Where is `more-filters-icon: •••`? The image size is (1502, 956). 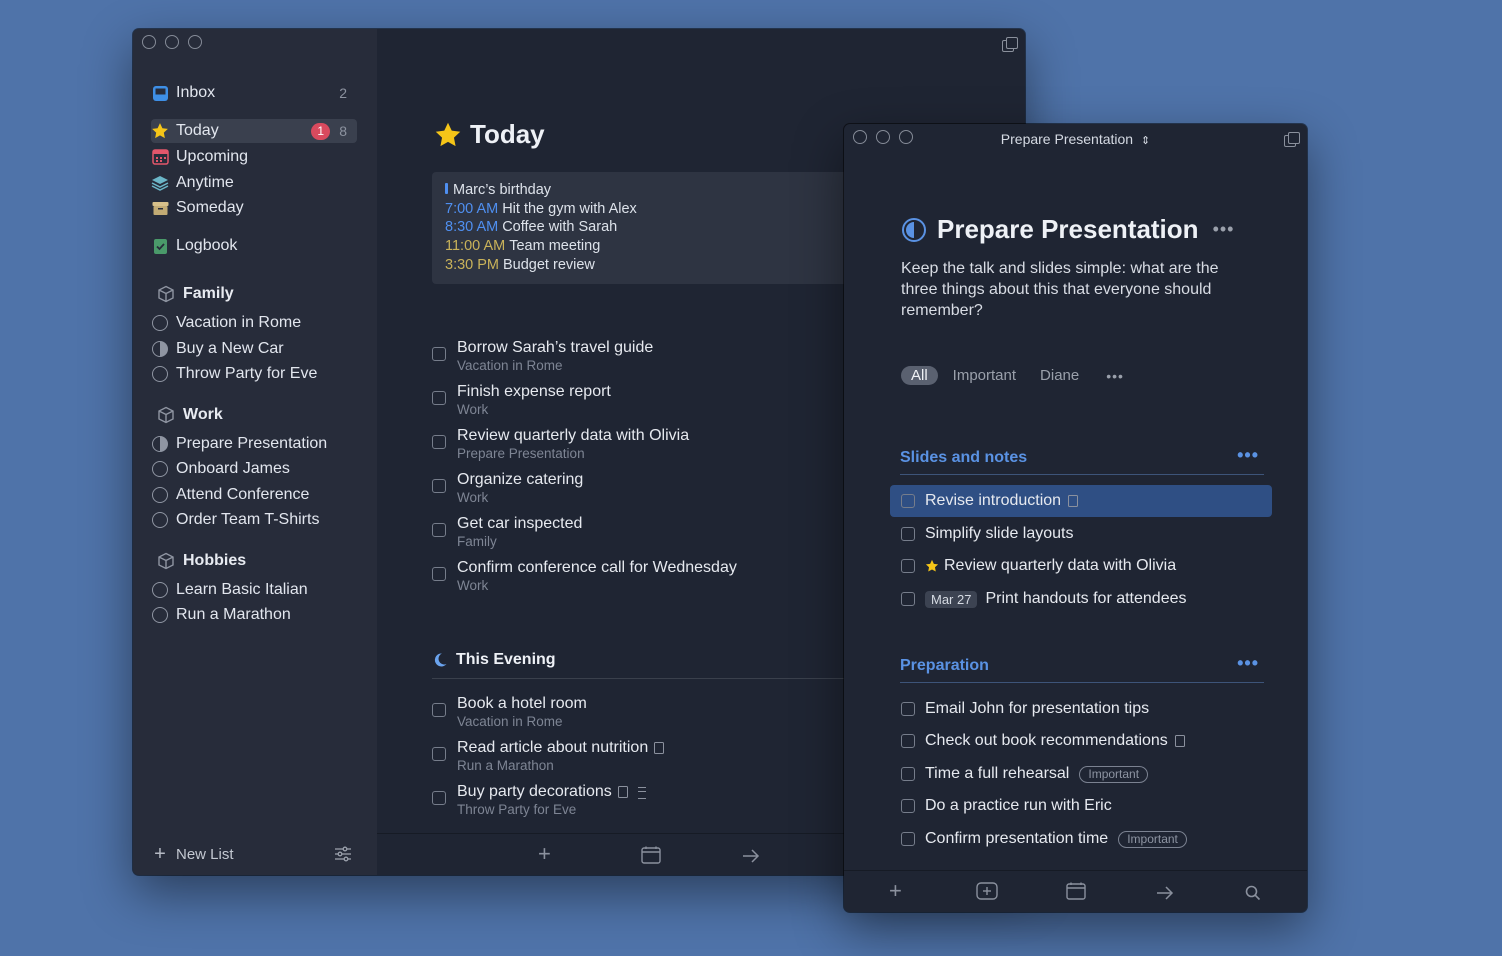
more-filters-icon: ••• is located at coordinates (1115, 376).